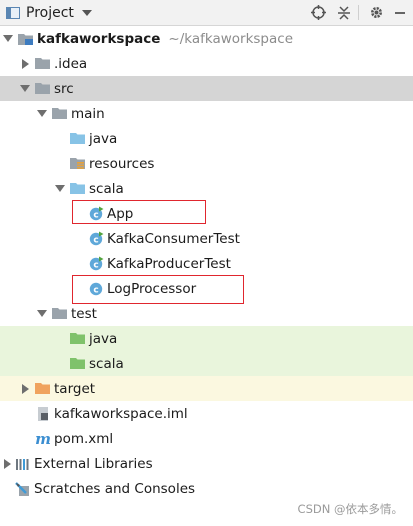 The height and width of the screenshot is (526, 413). I want to click on tree-row-app: c App, so click(206, 213).